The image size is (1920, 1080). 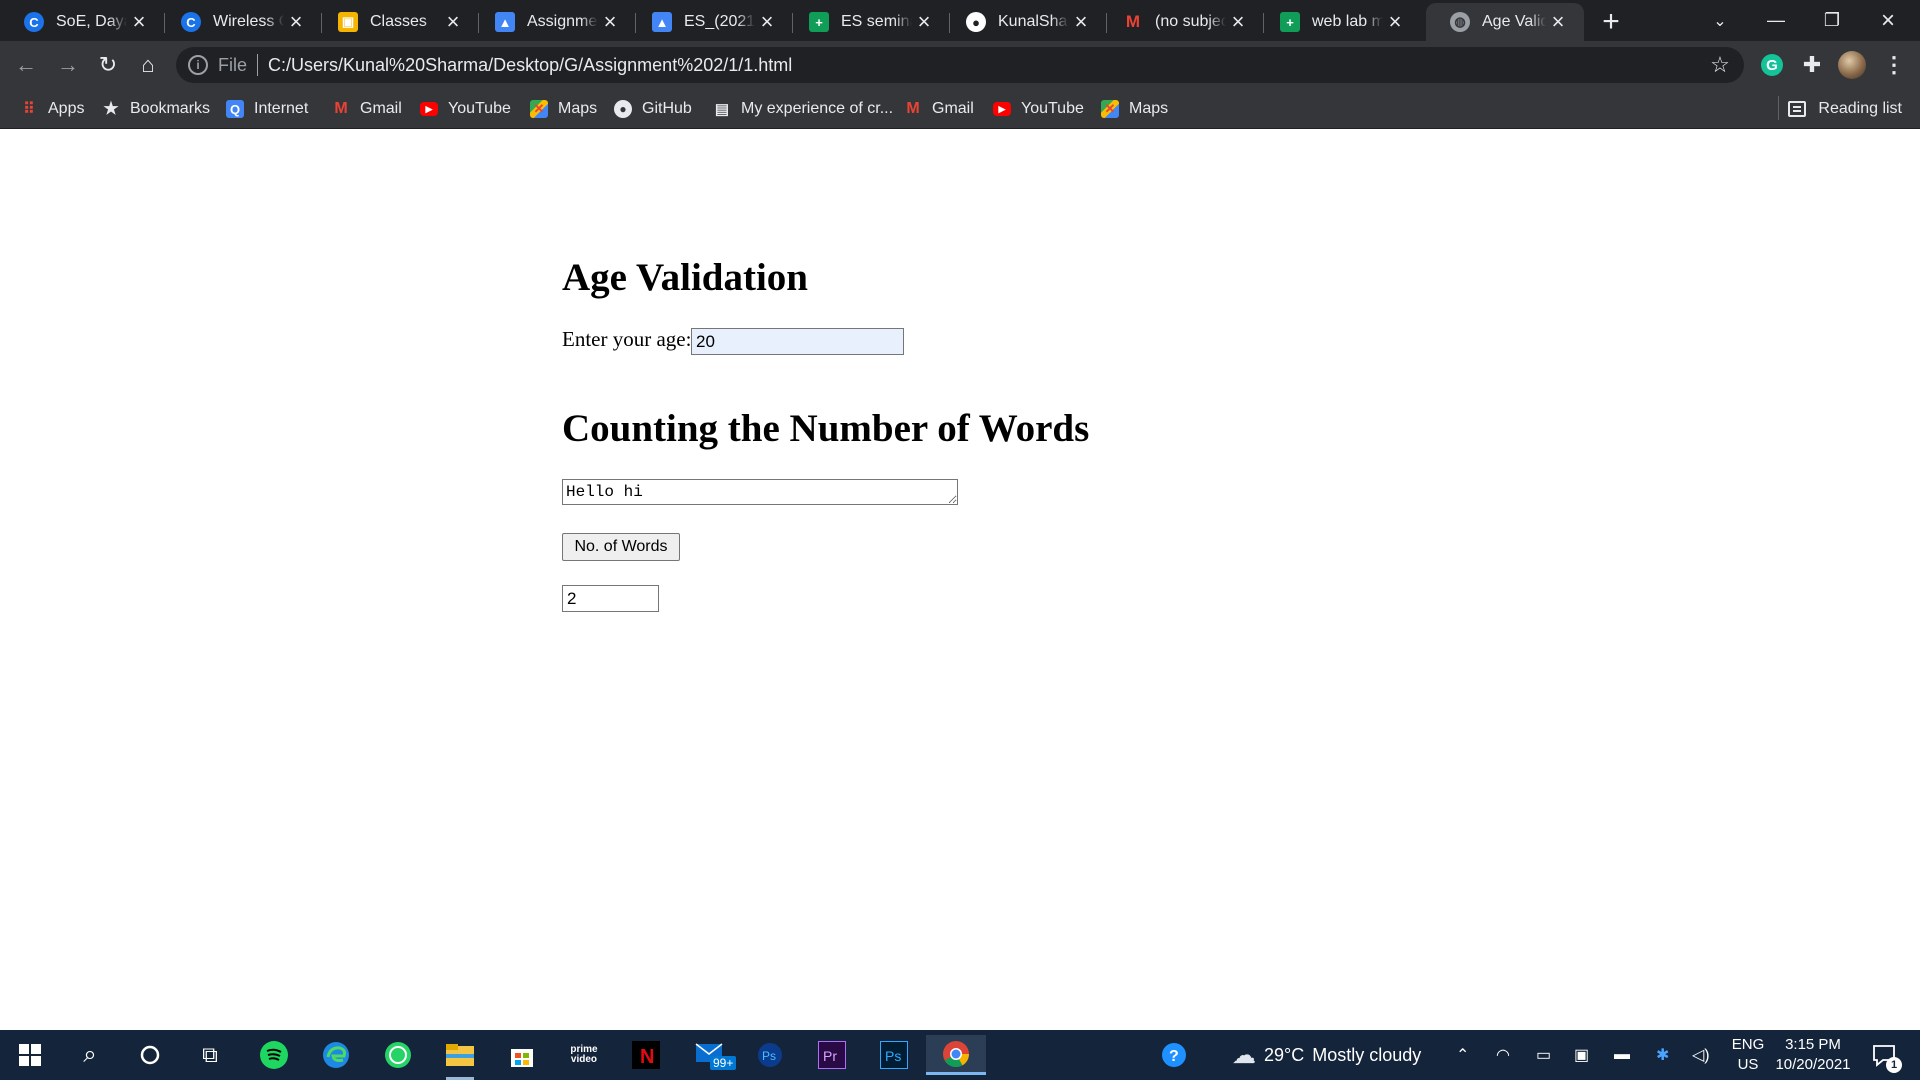 What do you see at coordinates (1338, 22) in the screenshot?
I see `tab-web-lab: + web lab mini ×` at bounding box center [1338, 22].